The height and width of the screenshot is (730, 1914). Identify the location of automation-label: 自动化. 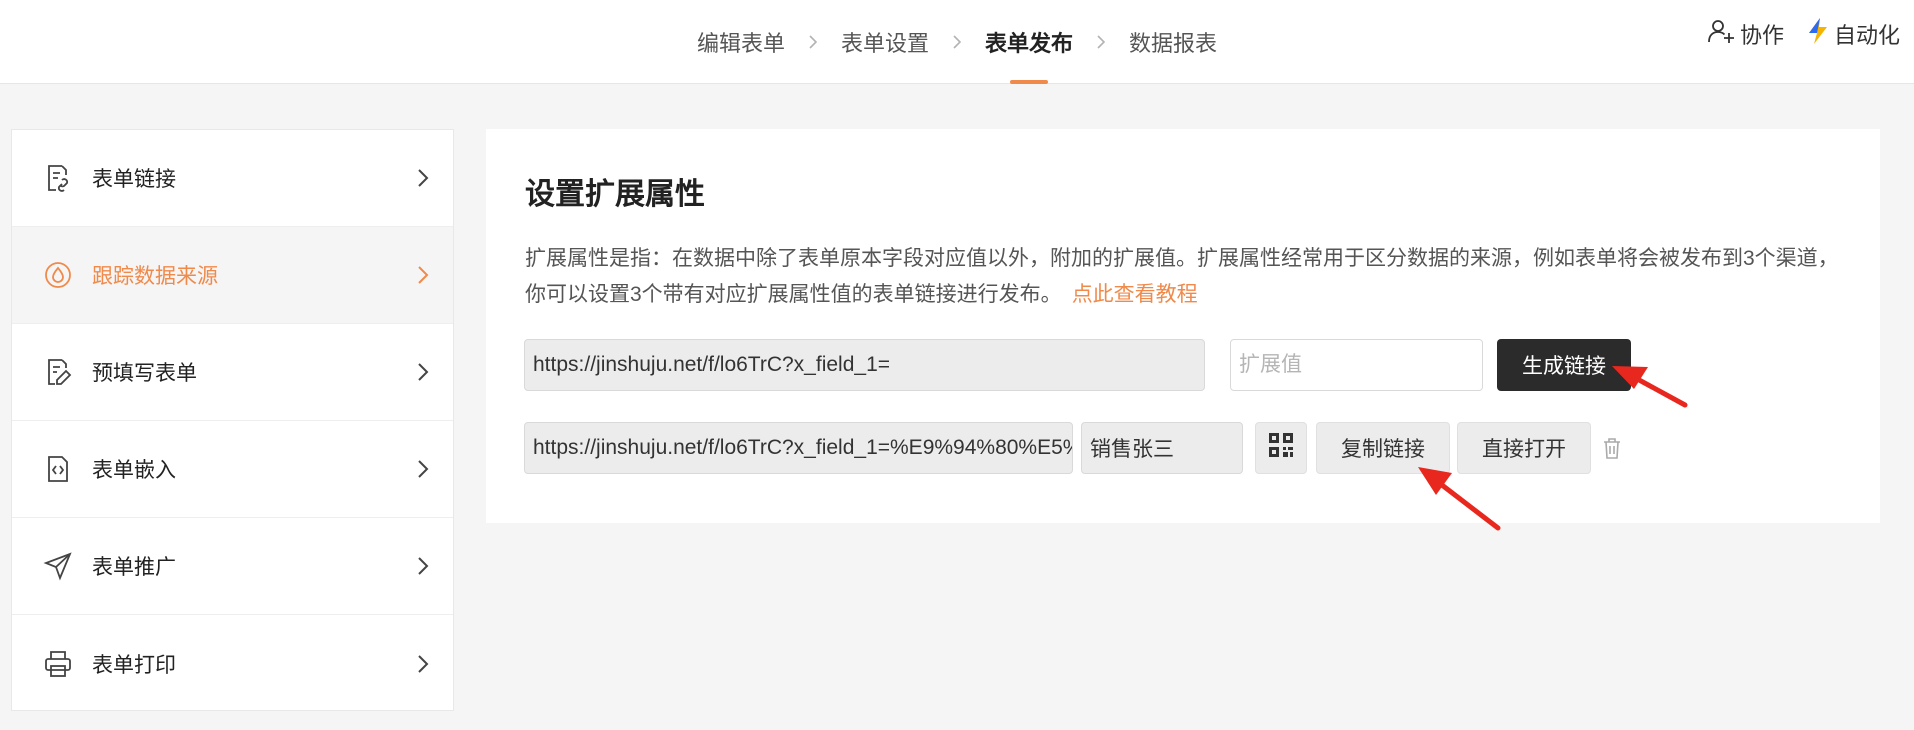
(1866, 35).